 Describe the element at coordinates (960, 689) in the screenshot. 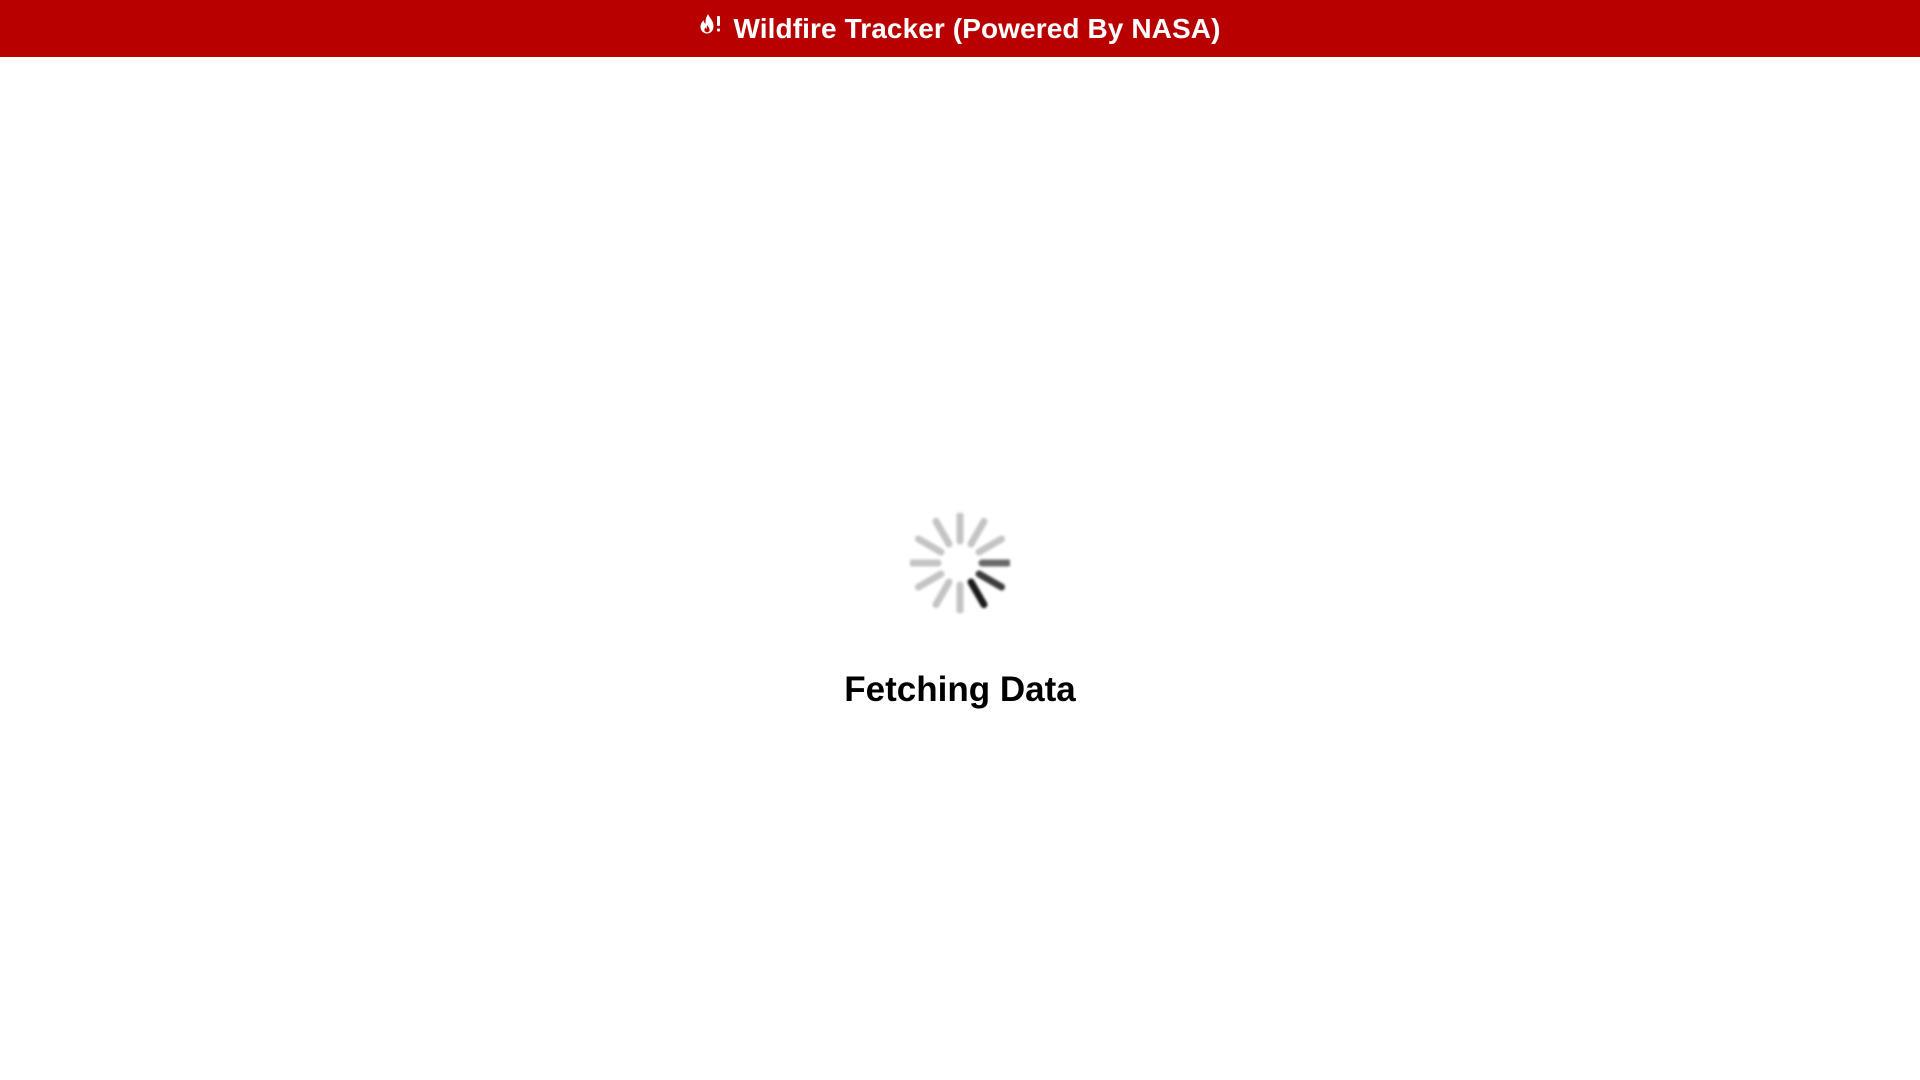

I see `loading-message: Fetching Data` at that location.